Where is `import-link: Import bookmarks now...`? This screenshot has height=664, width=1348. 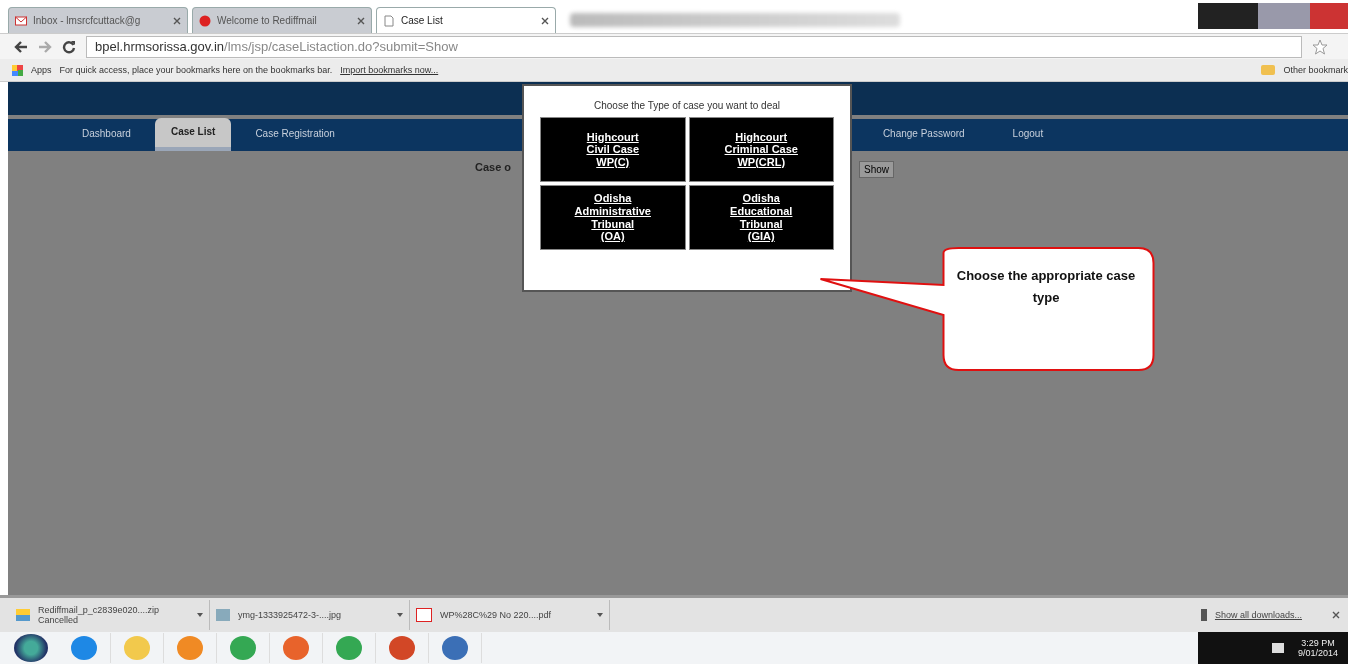
import-link: Import bookmarks now... is located at coordinates (389, 70).